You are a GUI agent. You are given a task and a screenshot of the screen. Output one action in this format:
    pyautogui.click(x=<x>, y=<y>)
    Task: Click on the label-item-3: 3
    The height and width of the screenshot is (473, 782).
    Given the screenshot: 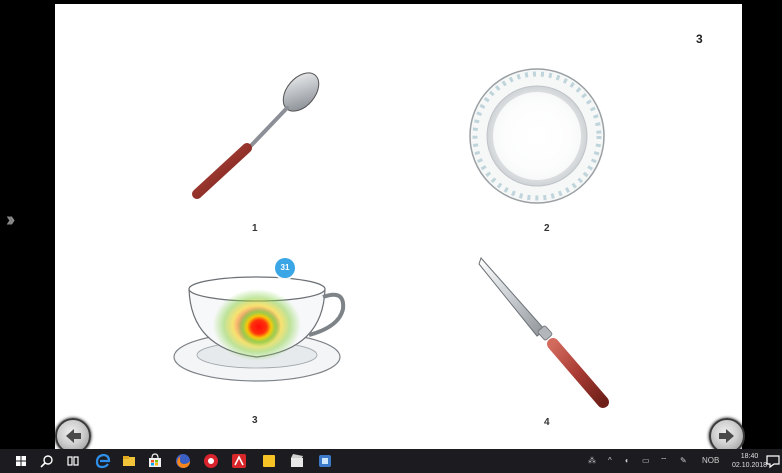 What is the action you would take?
    pyautogui.click(x=255, y=420)
    